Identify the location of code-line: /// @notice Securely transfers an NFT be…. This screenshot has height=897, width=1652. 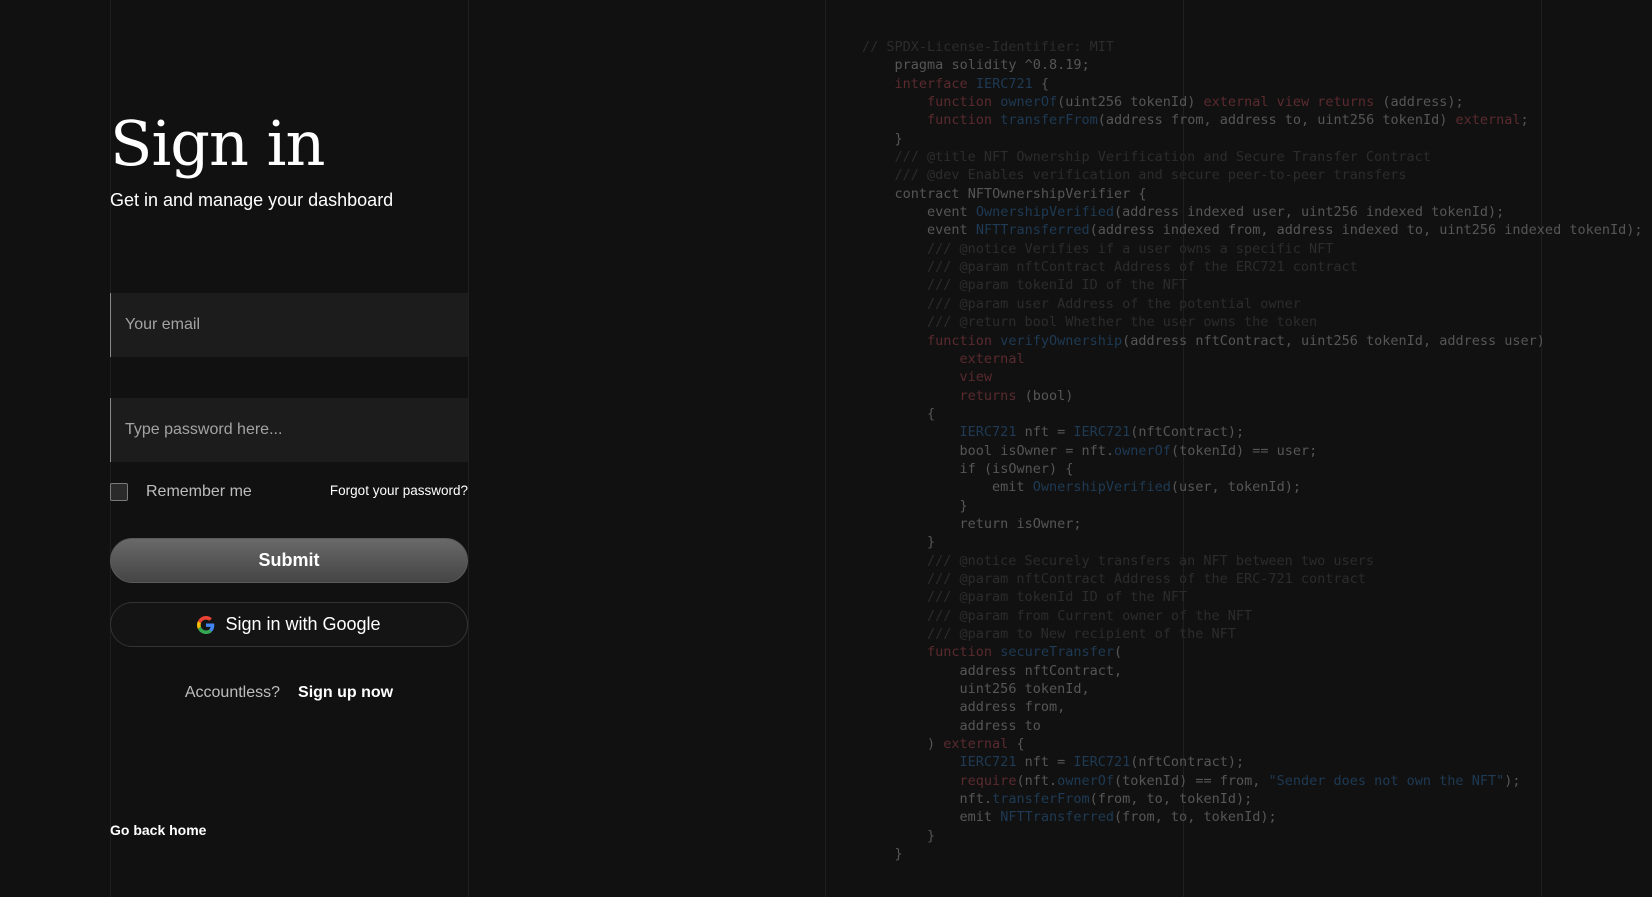
(1118, 560).